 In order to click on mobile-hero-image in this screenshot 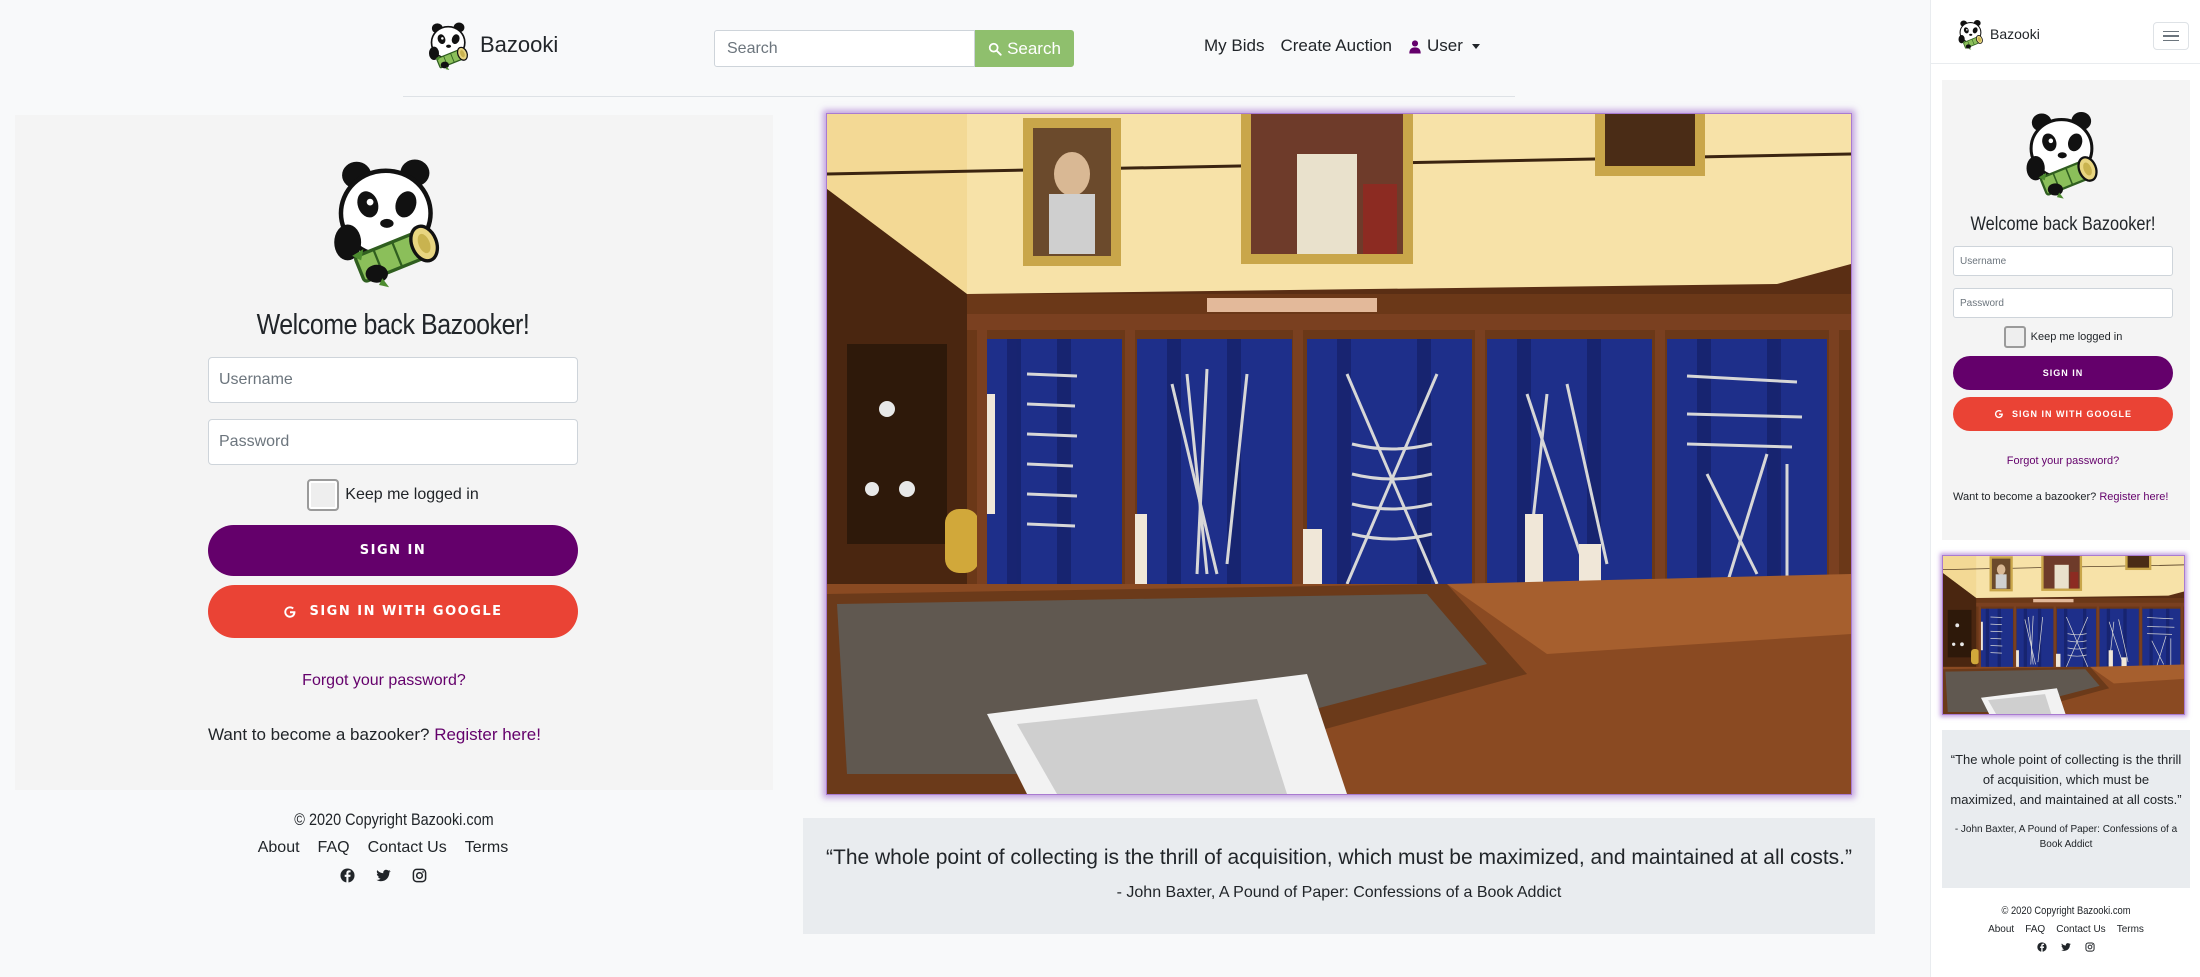, I will do `click(2063, 635)`.